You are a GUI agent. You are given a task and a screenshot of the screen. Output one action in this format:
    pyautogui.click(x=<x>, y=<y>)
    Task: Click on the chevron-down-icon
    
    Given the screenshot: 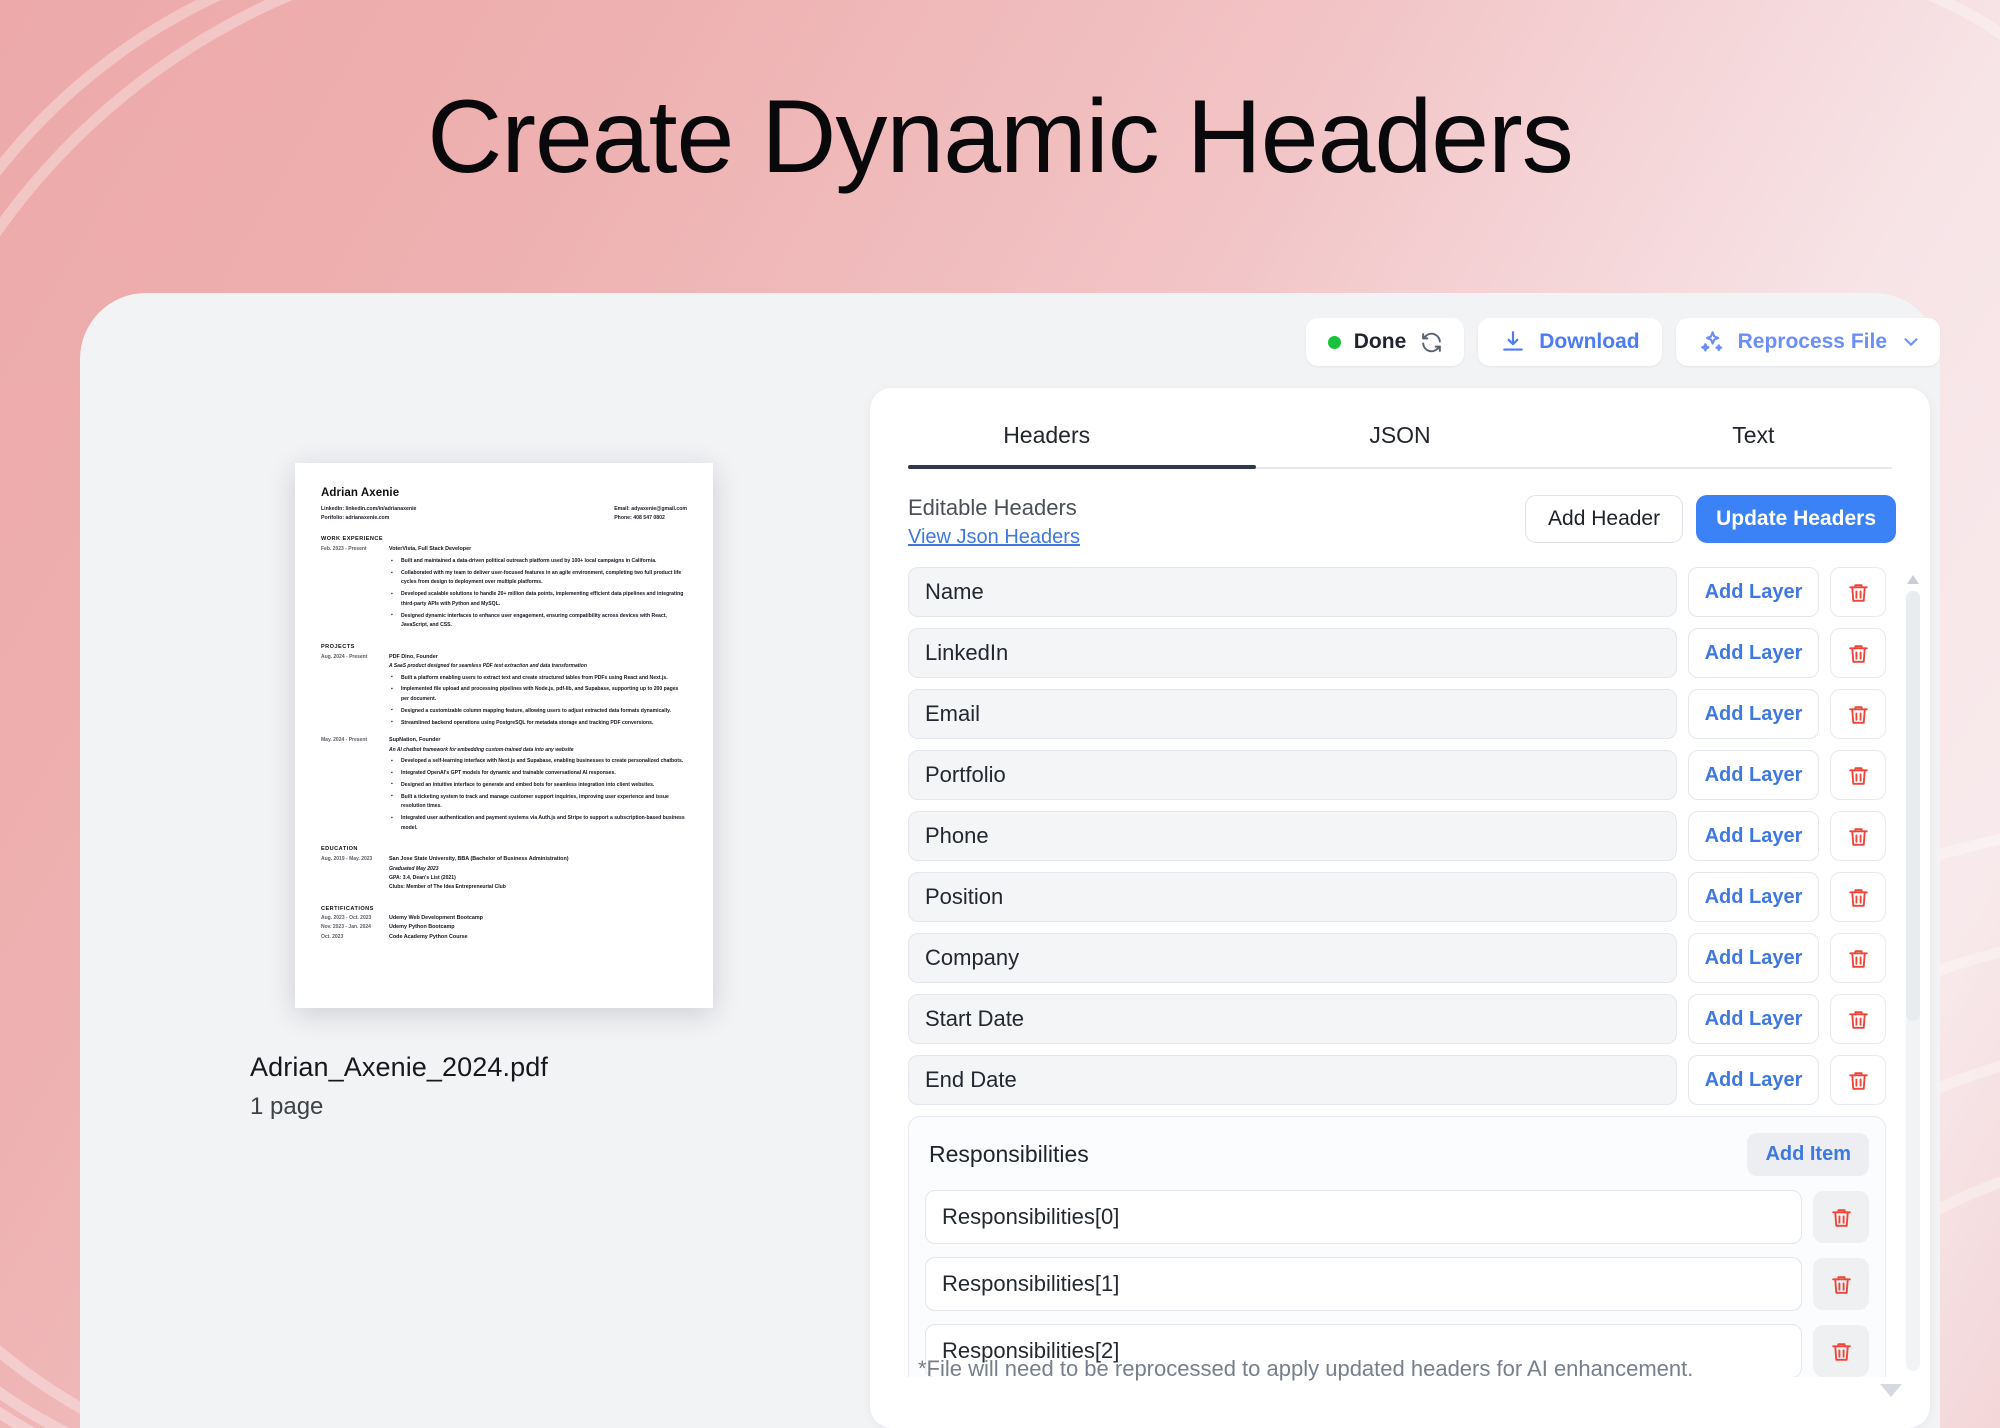 What is the action you would take?
    pyautogui.click(x=1911, y=342)
    